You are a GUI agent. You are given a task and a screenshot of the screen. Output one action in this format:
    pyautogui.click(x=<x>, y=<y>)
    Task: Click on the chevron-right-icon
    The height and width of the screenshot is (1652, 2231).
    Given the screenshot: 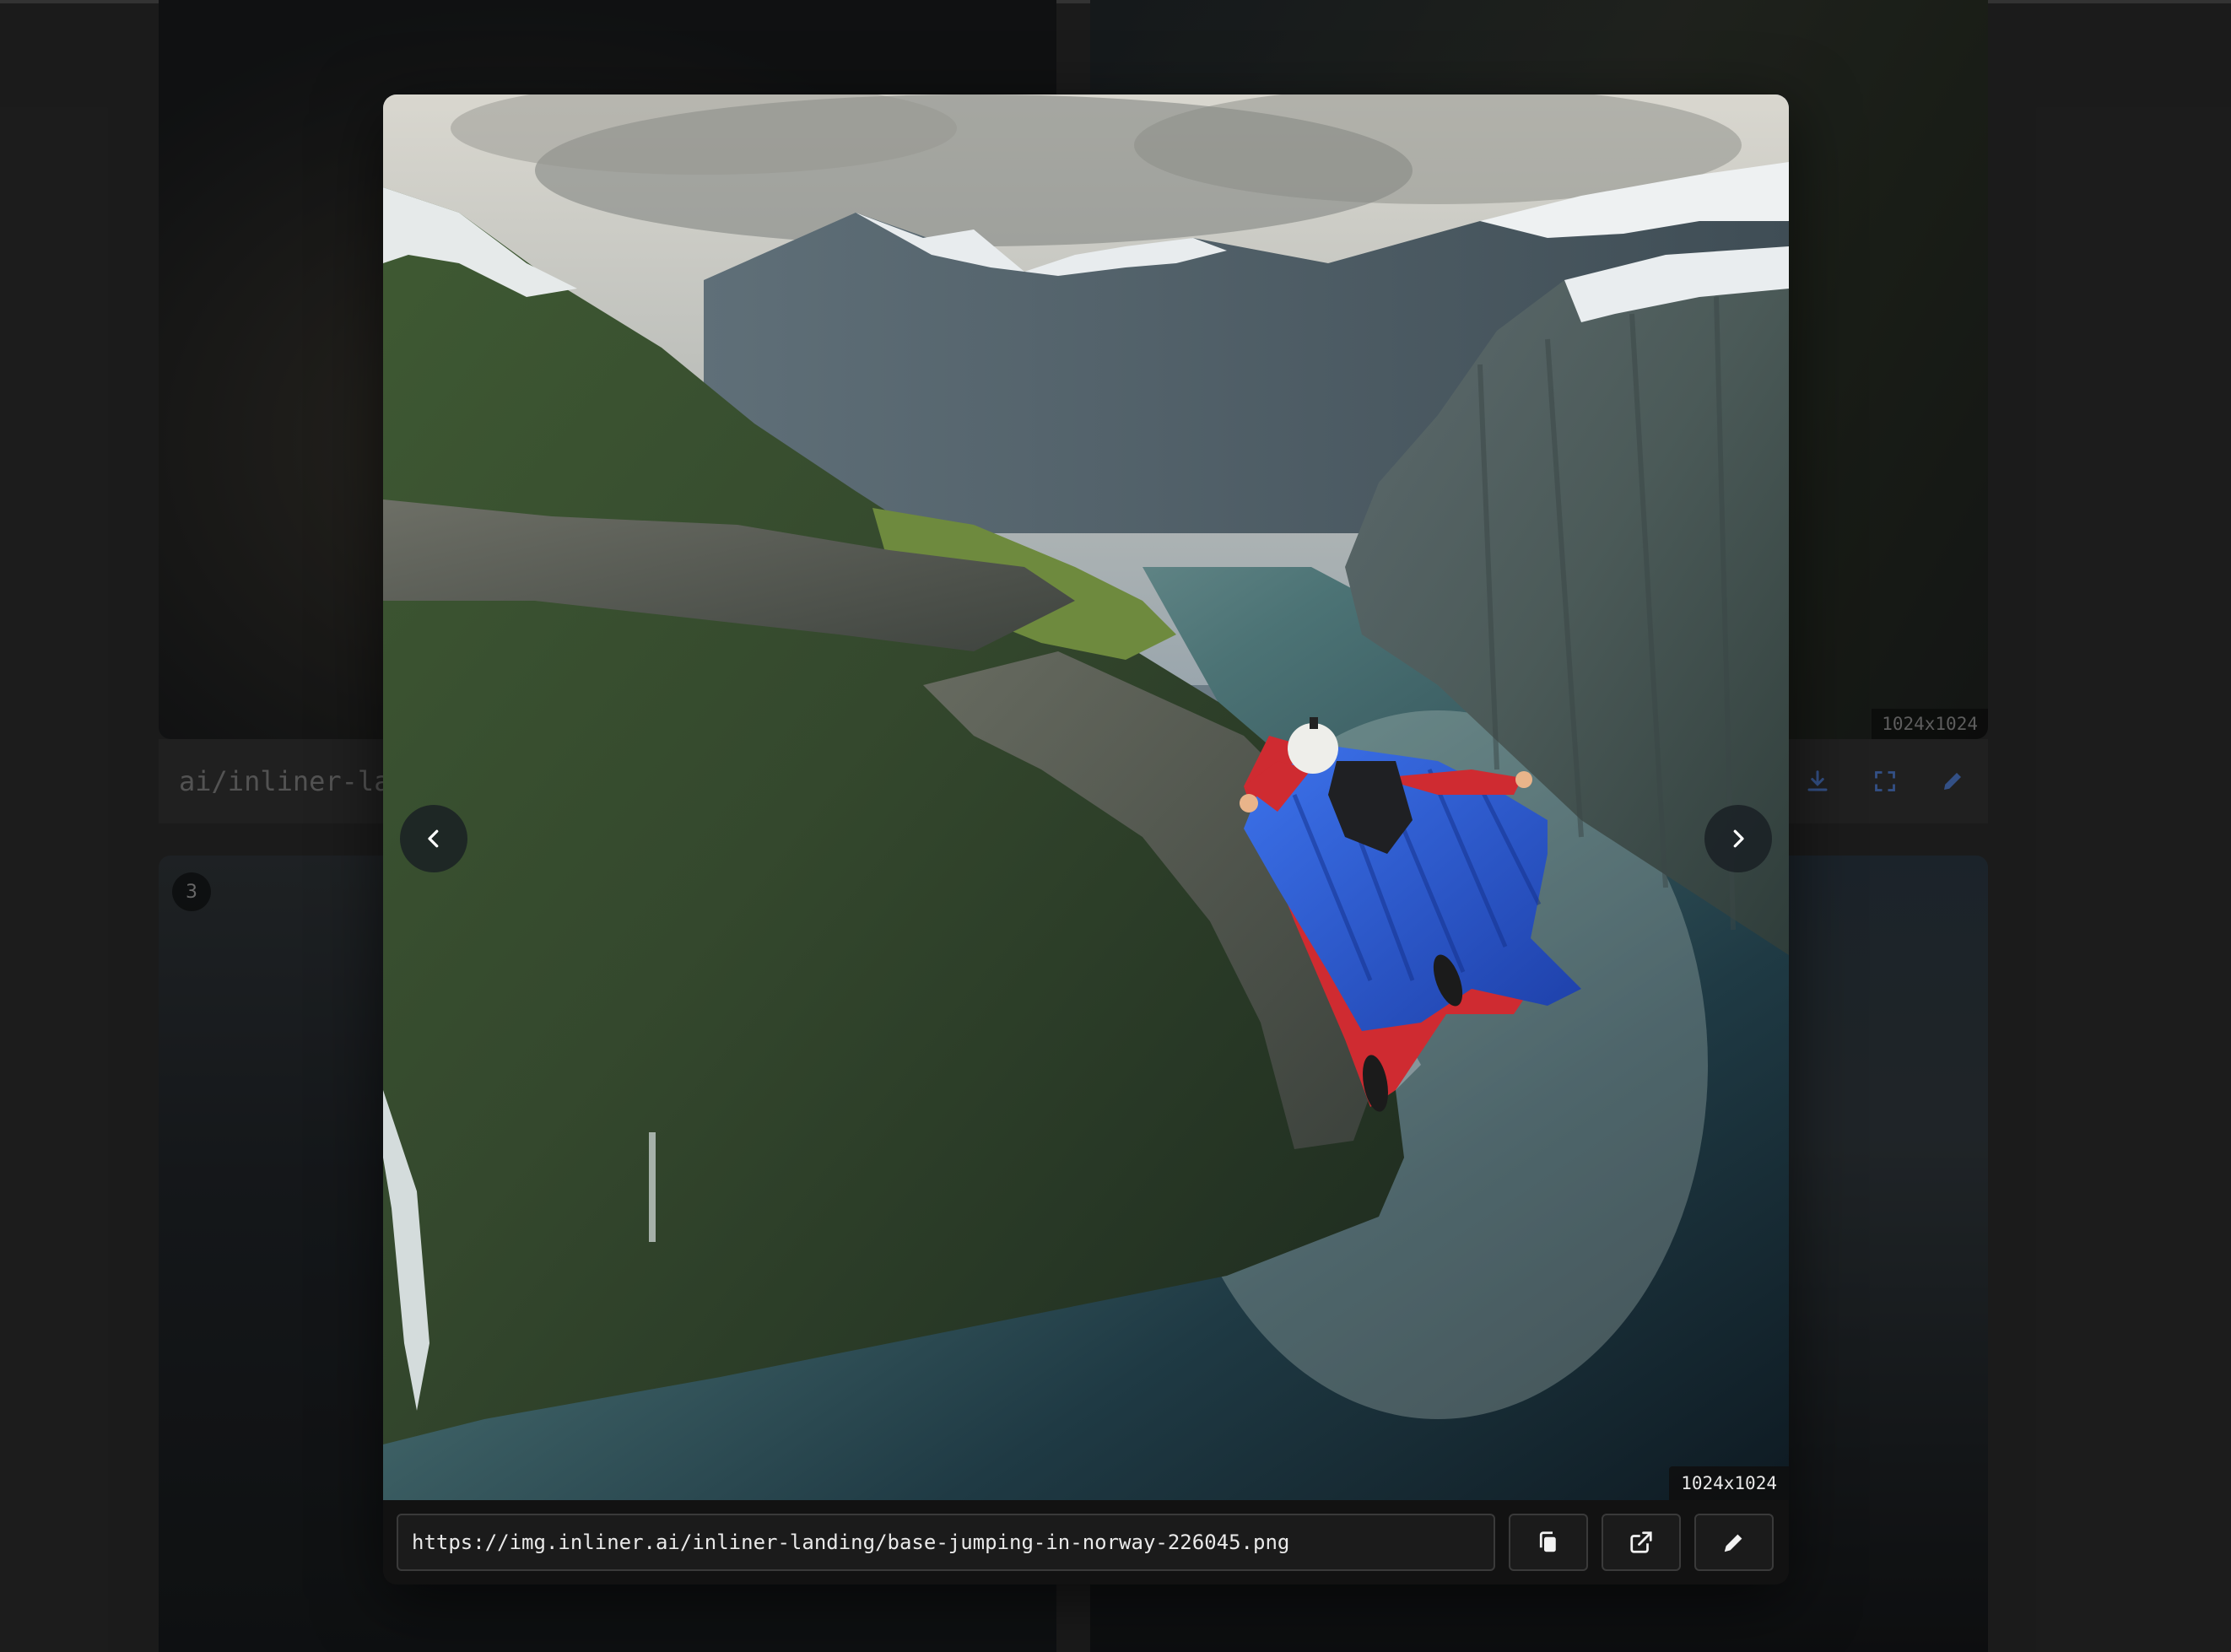 What is the action you would take?
    pyautogui.click(x=1739, y=838)
    